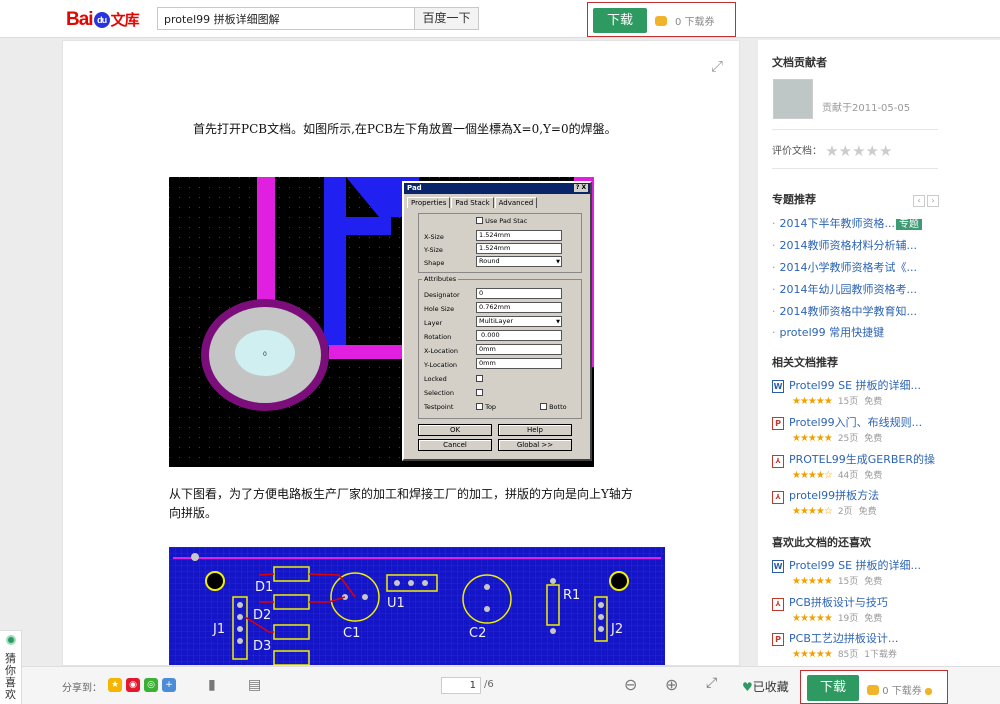 This screenshot has width=1000, height=704. Describe the element at coordinates (461, 685) in the screenshot. I see `page-number-input: 1` at that location.